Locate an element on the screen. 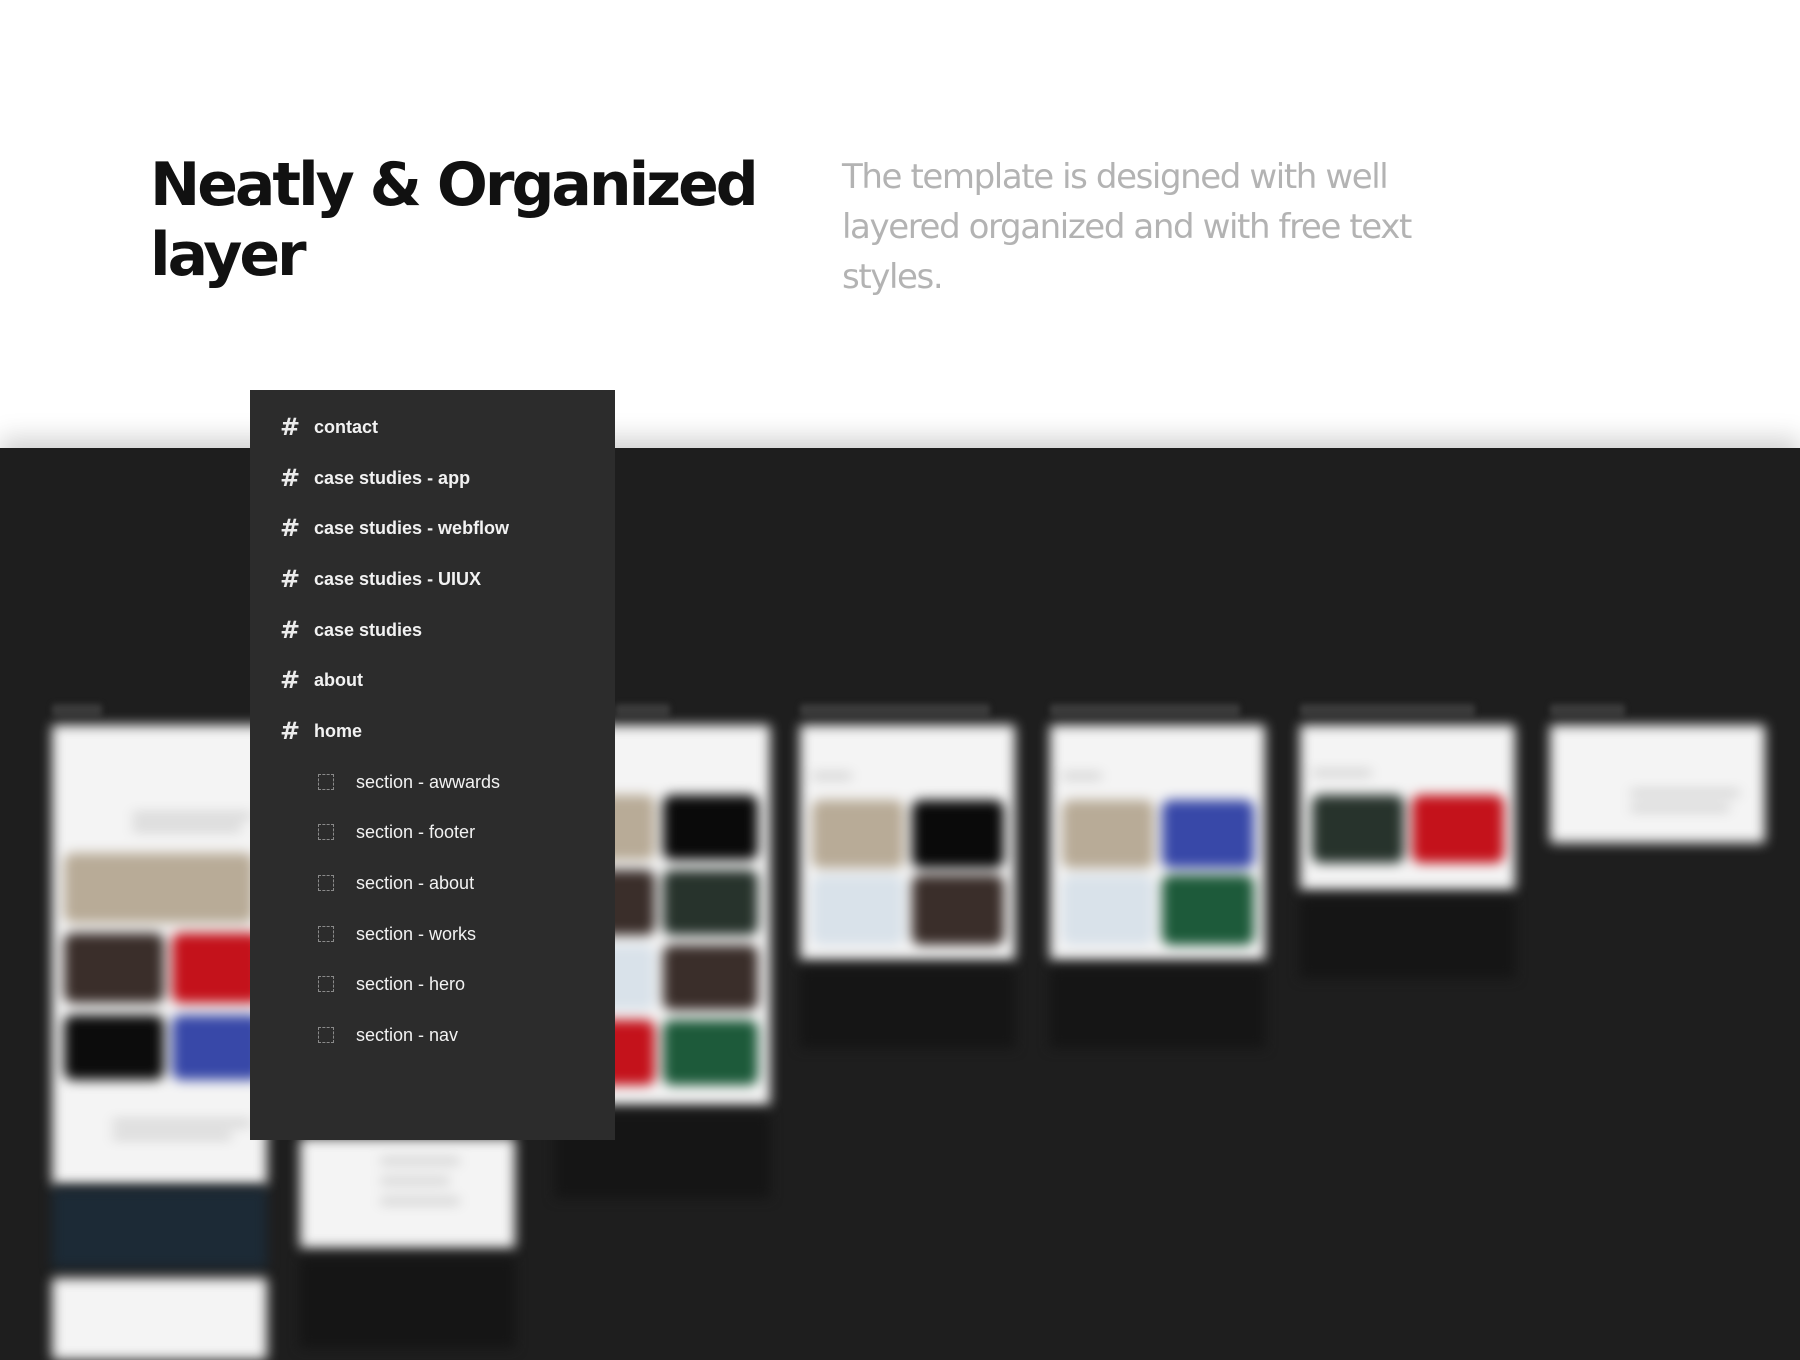 Image resolution: width=1800 pixels, height=1360 pixels. title-line-1: Neatly & Organized is located at coordinates (454, 185).